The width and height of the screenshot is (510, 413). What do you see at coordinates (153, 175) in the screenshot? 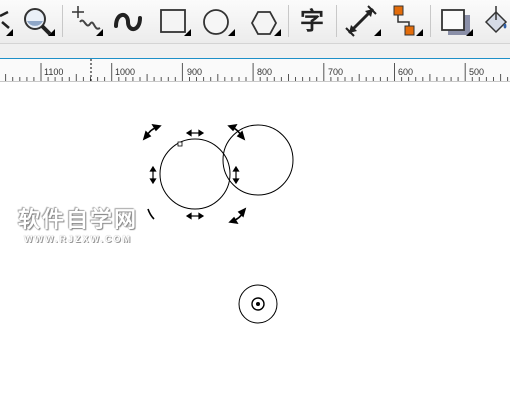
I see `skew-handle-left` at bounding box center [153, 175].